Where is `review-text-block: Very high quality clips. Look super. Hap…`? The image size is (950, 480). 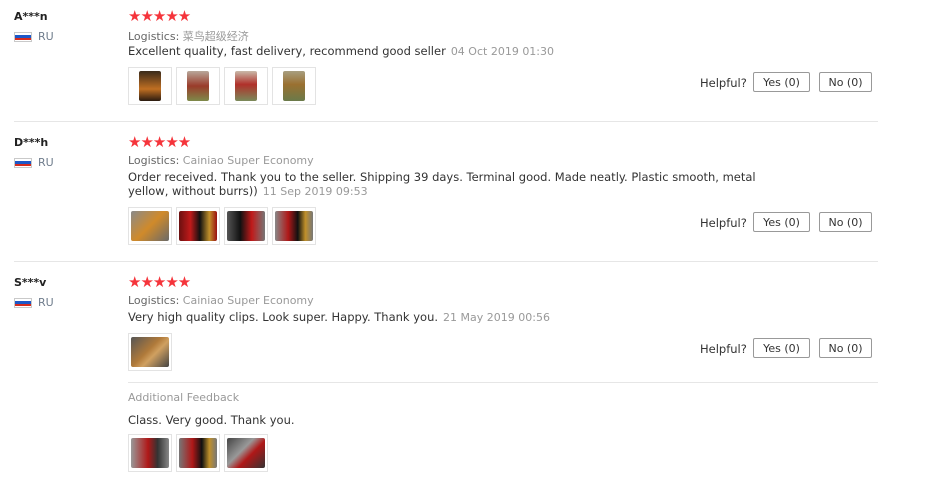
review-text-block: Very high quality clips. Look super. Hap… is located at coordinates (458, 317).